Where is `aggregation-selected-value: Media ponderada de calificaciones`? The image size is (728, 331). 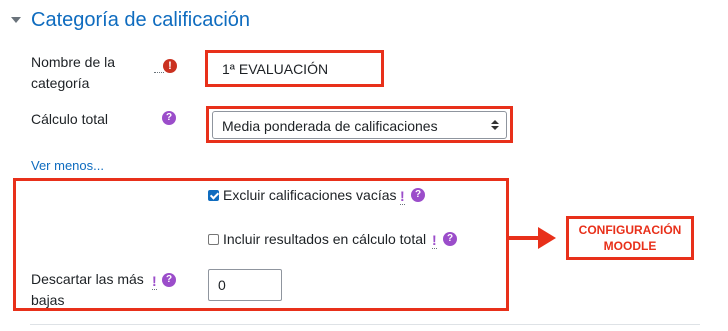
aggregation-selected-value: Media ponderada de calificaciones is located at coordinates (330, 126).